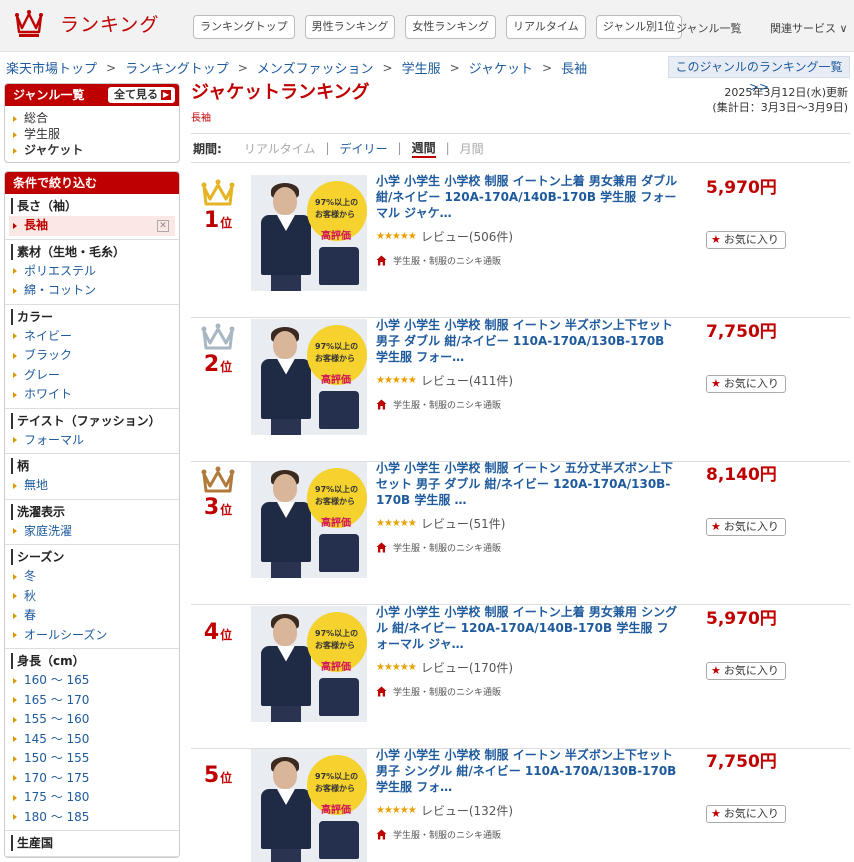 The width and height of the screenshot is (854, 862). What do you see at coordinates (423, 148) in the screenshot?
I see `period-weekly: 週間` at bounding box center [423, 148].